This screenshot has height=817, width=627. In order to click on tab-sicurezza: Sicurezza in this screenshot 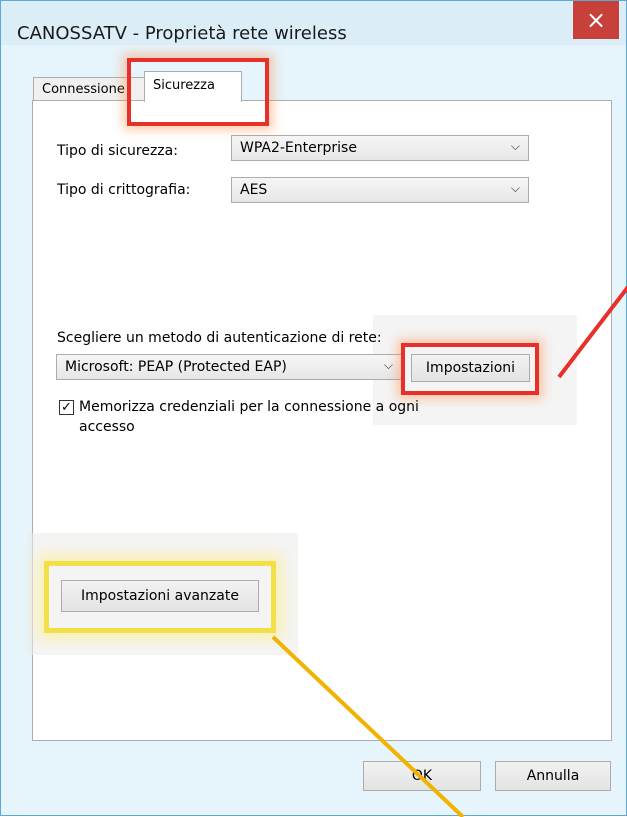, I will do `click(193, 86)`.